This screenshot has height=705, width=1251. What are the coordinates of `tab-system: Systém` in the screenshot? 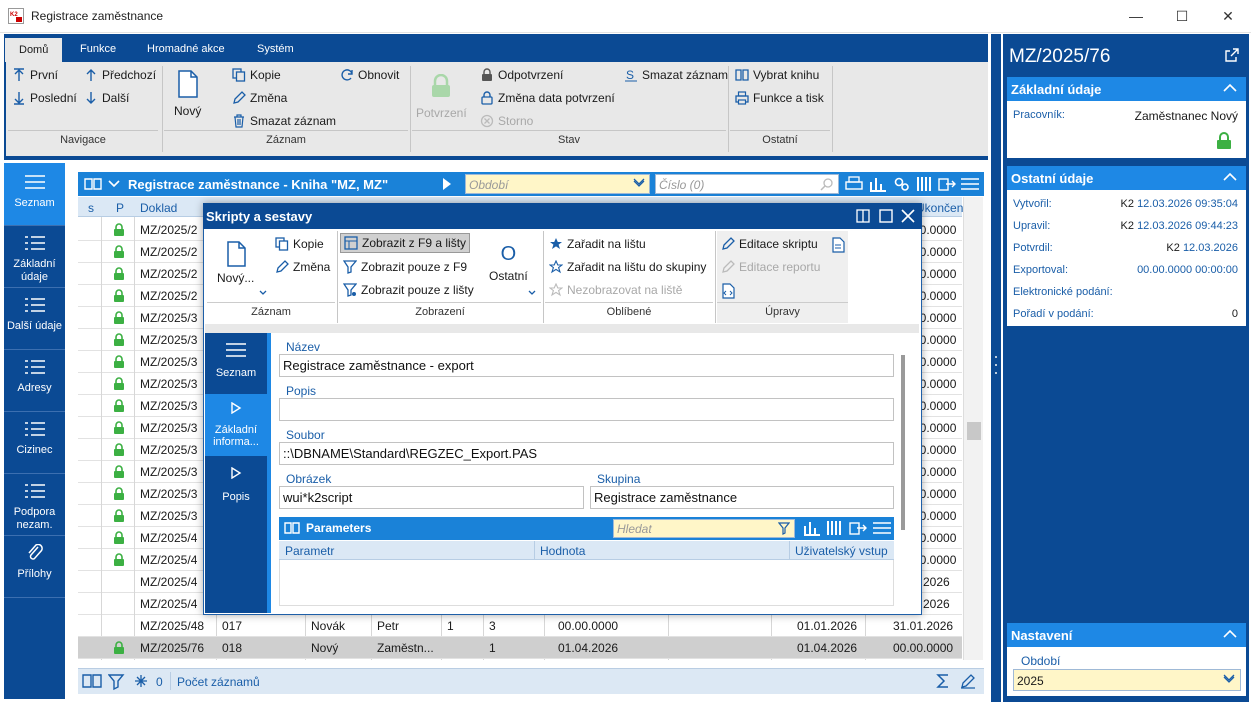 It's located at (275, 49).